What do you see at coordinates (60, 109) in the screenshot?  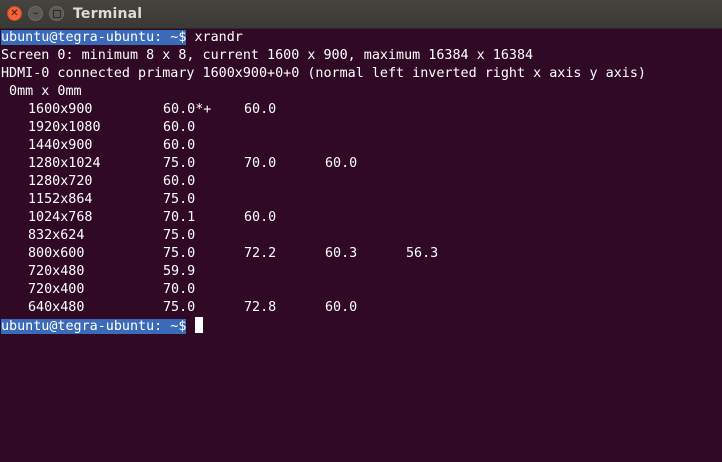 I see `mode-resolution: 1600x900` at bounding box center [60, 109].